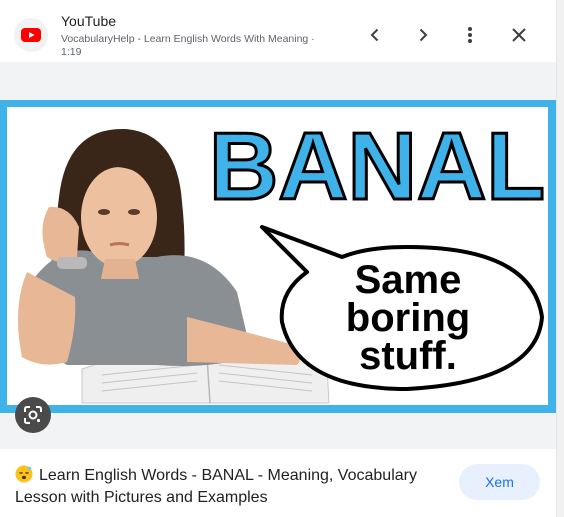  I want to click on previous-button, so click(375, 35).